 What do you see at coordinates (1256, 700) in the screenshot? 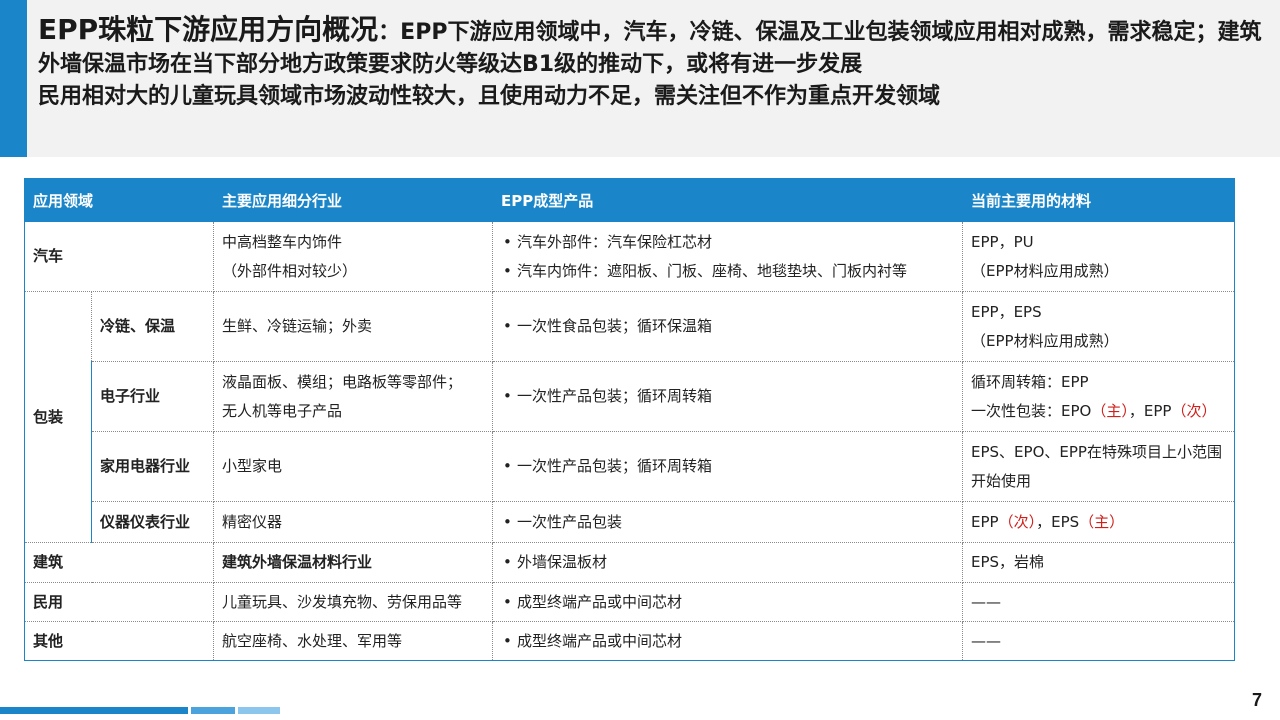
I see `page-number: 7` at bounding box center [1256, 700].